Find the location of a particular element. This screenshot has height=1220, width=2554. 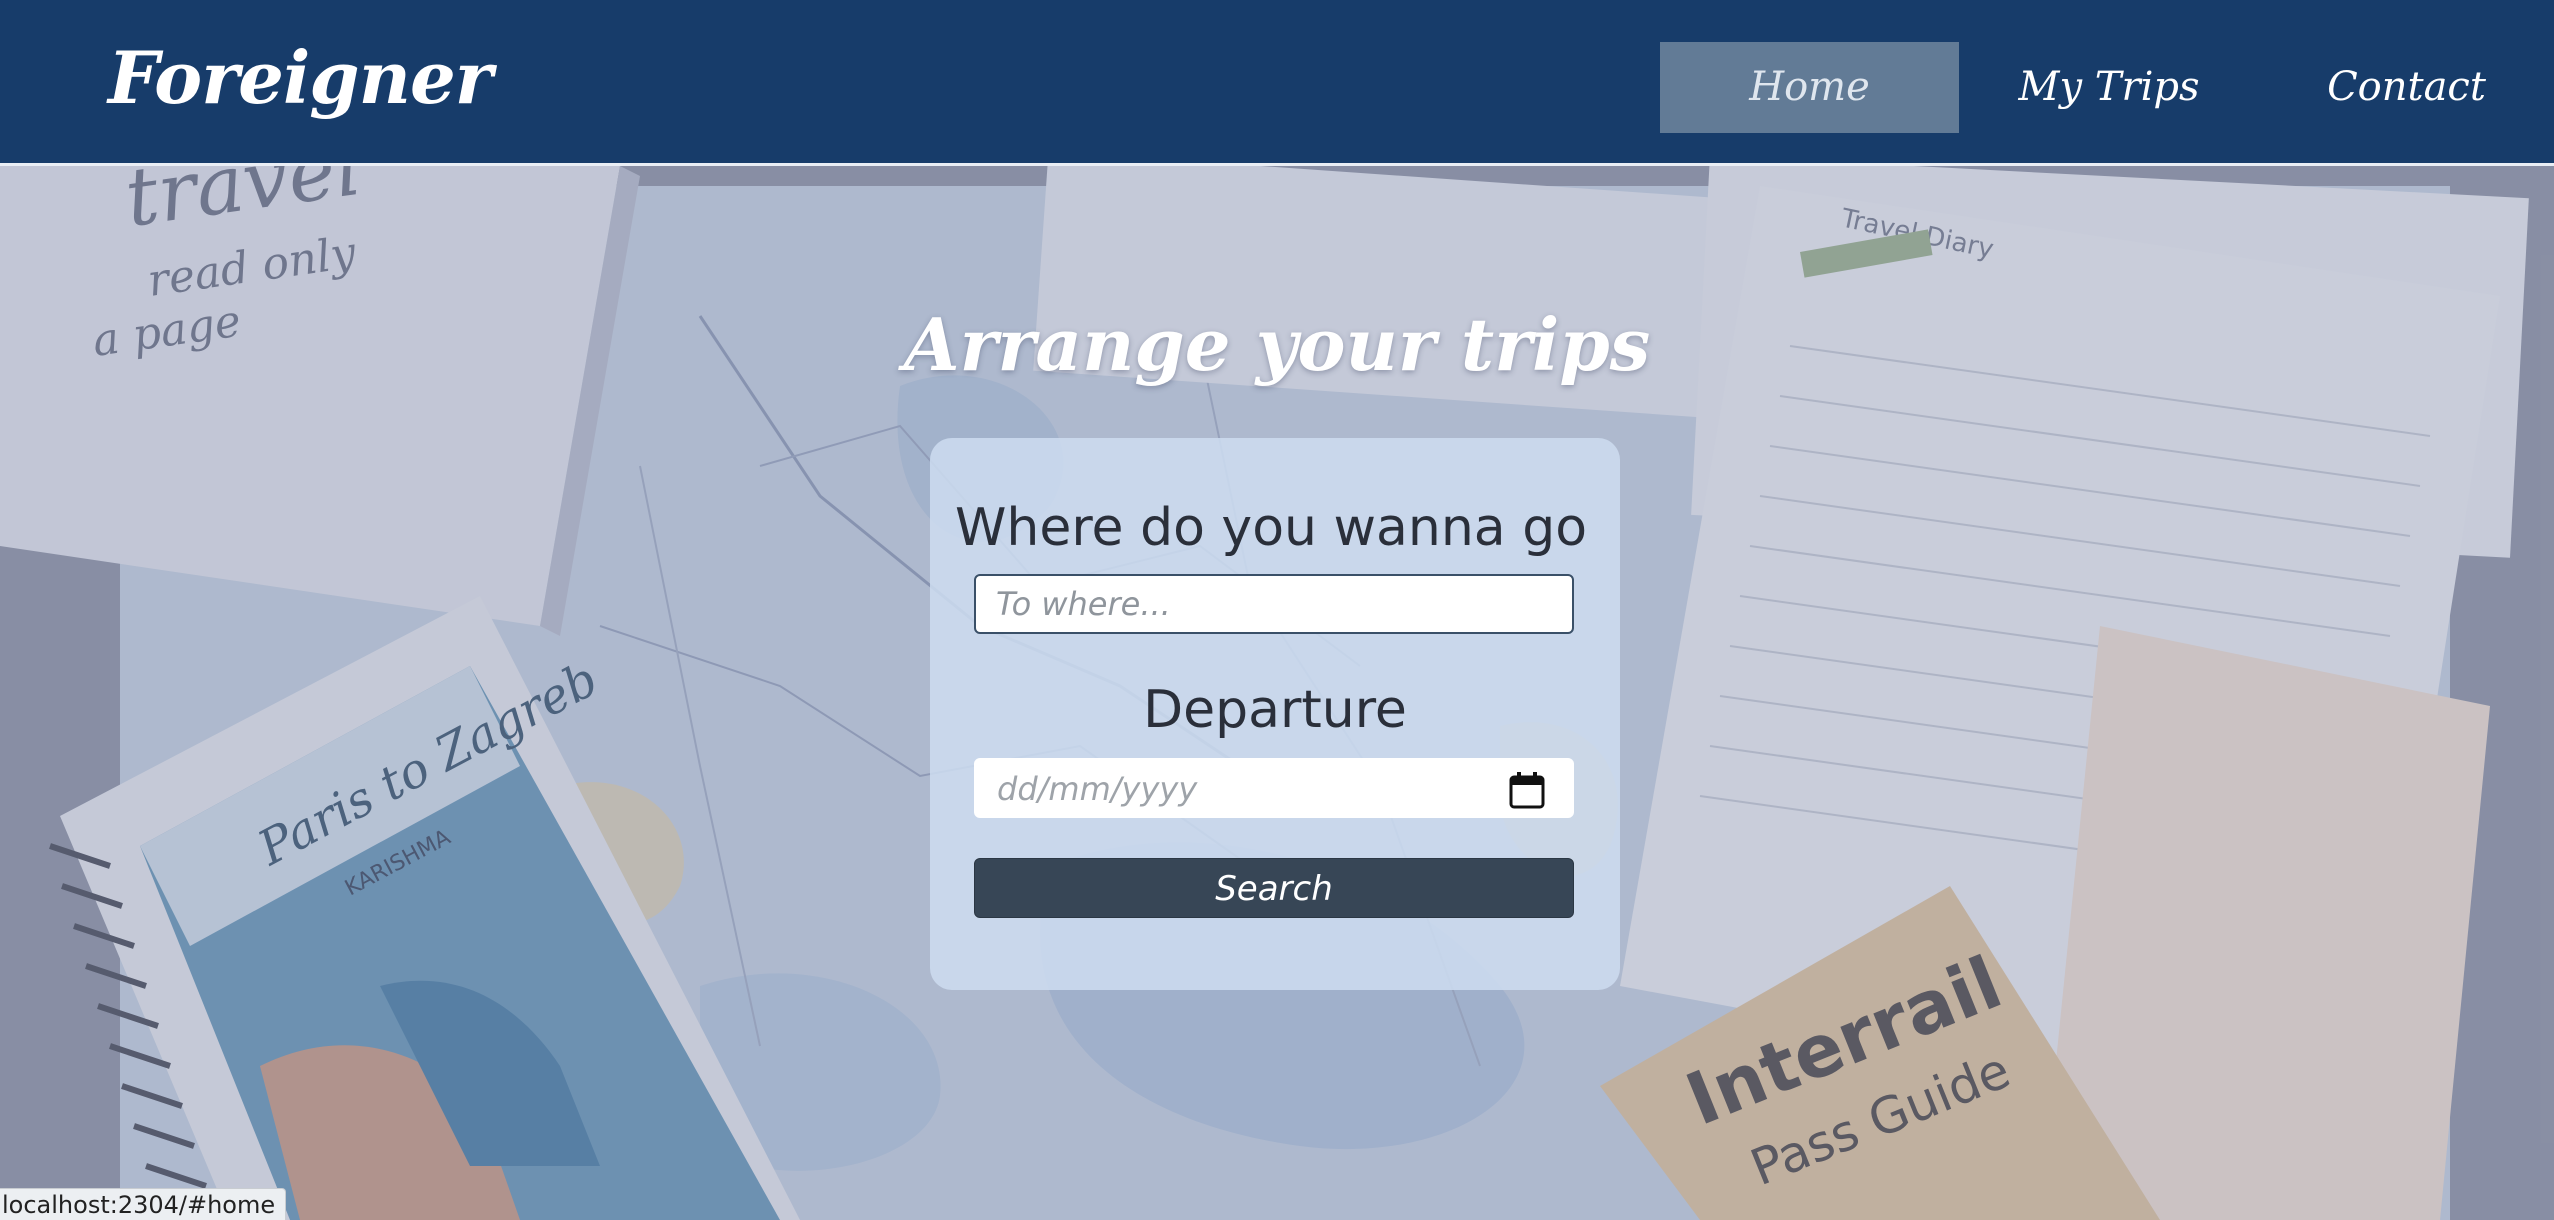

top-navbar: Foreigner Home My Trips Contact is located at coordinates (1277, 83).